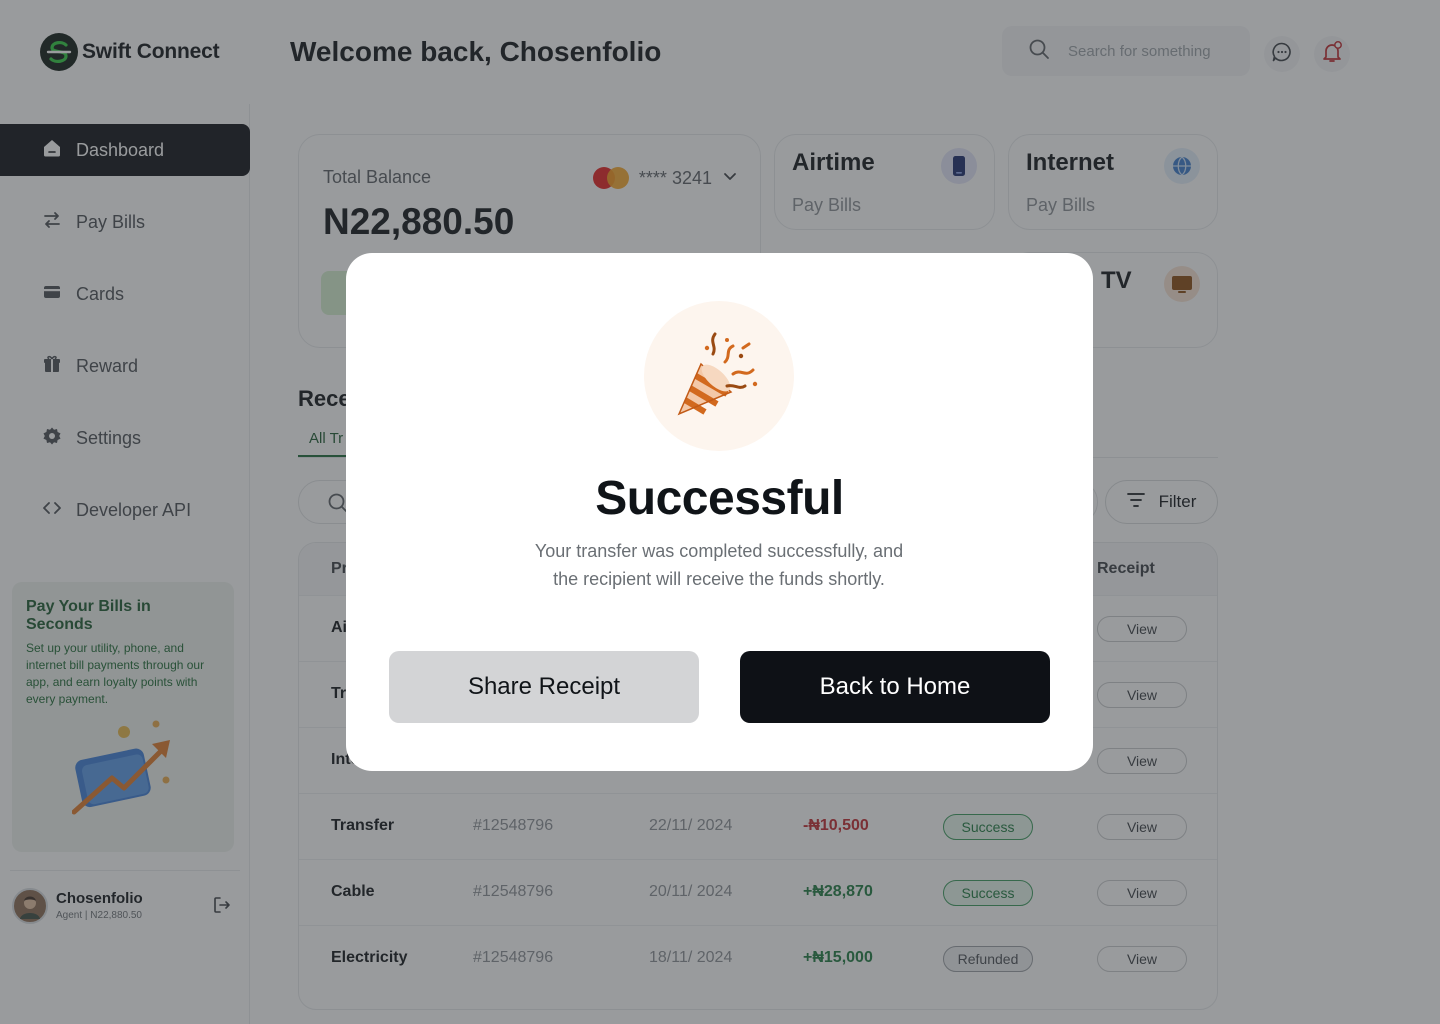  What do you see at coordinates (544, 687) in the screenshot?
I see `share-receipt-button: Share Receipt` at bounding box center [544, 687].